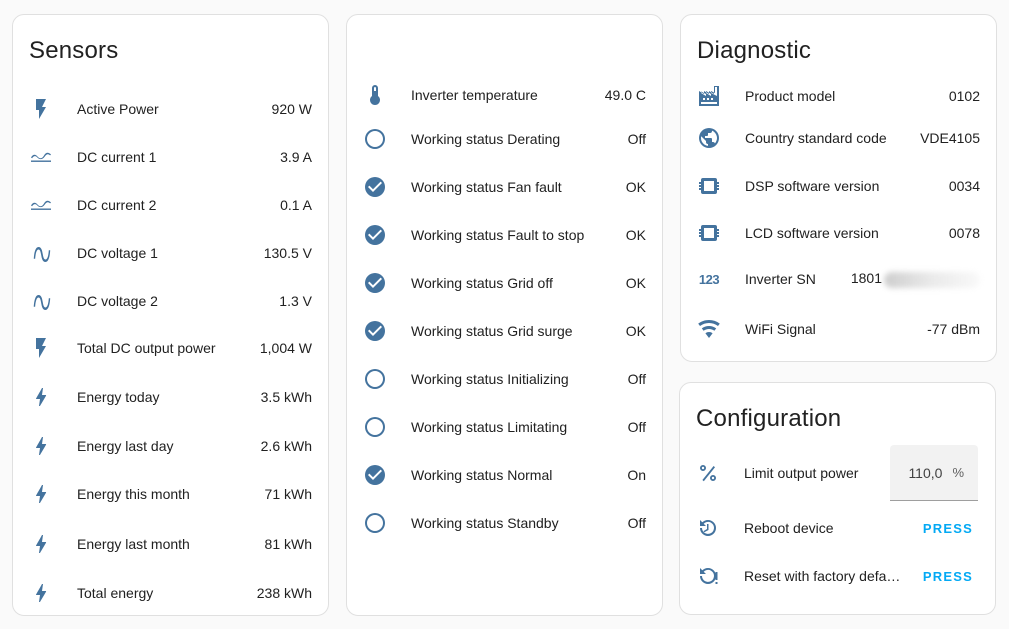  What do you see at coordinates (117, 253) in the screenshot?
I see `sensor-label: DC voltage 1` at bounding box center [117, 253].